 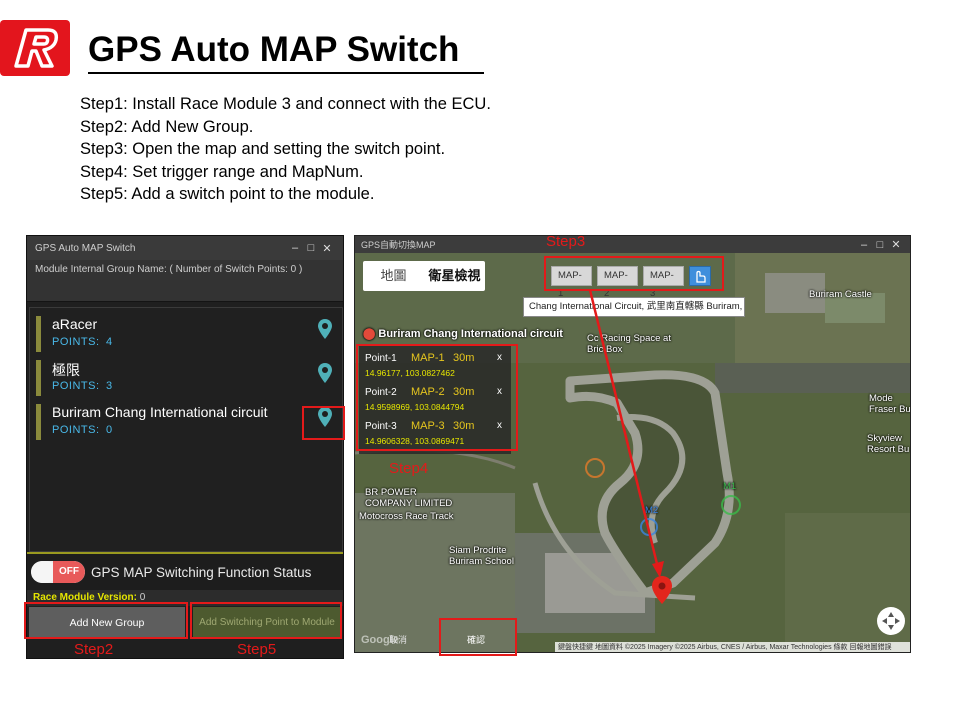 What do you see at coordinates (398, 245) in the screenshot?
I see `window-title: GPS自動切換MAP` at bounding box center [398, 245].